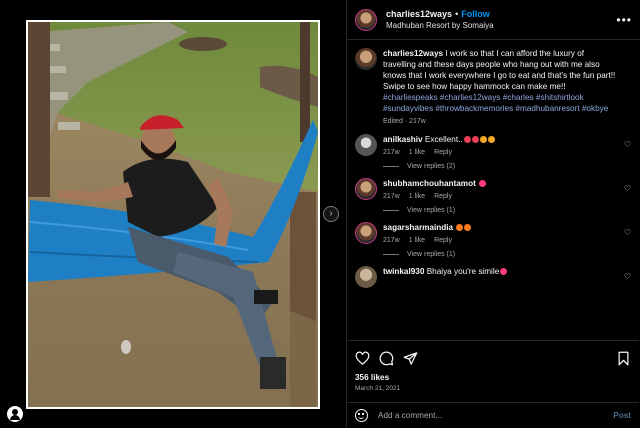 Image resolution: width=640 pixels, height=428 pixels. I want to click on emoji-picker-icon, so click(361, 415).